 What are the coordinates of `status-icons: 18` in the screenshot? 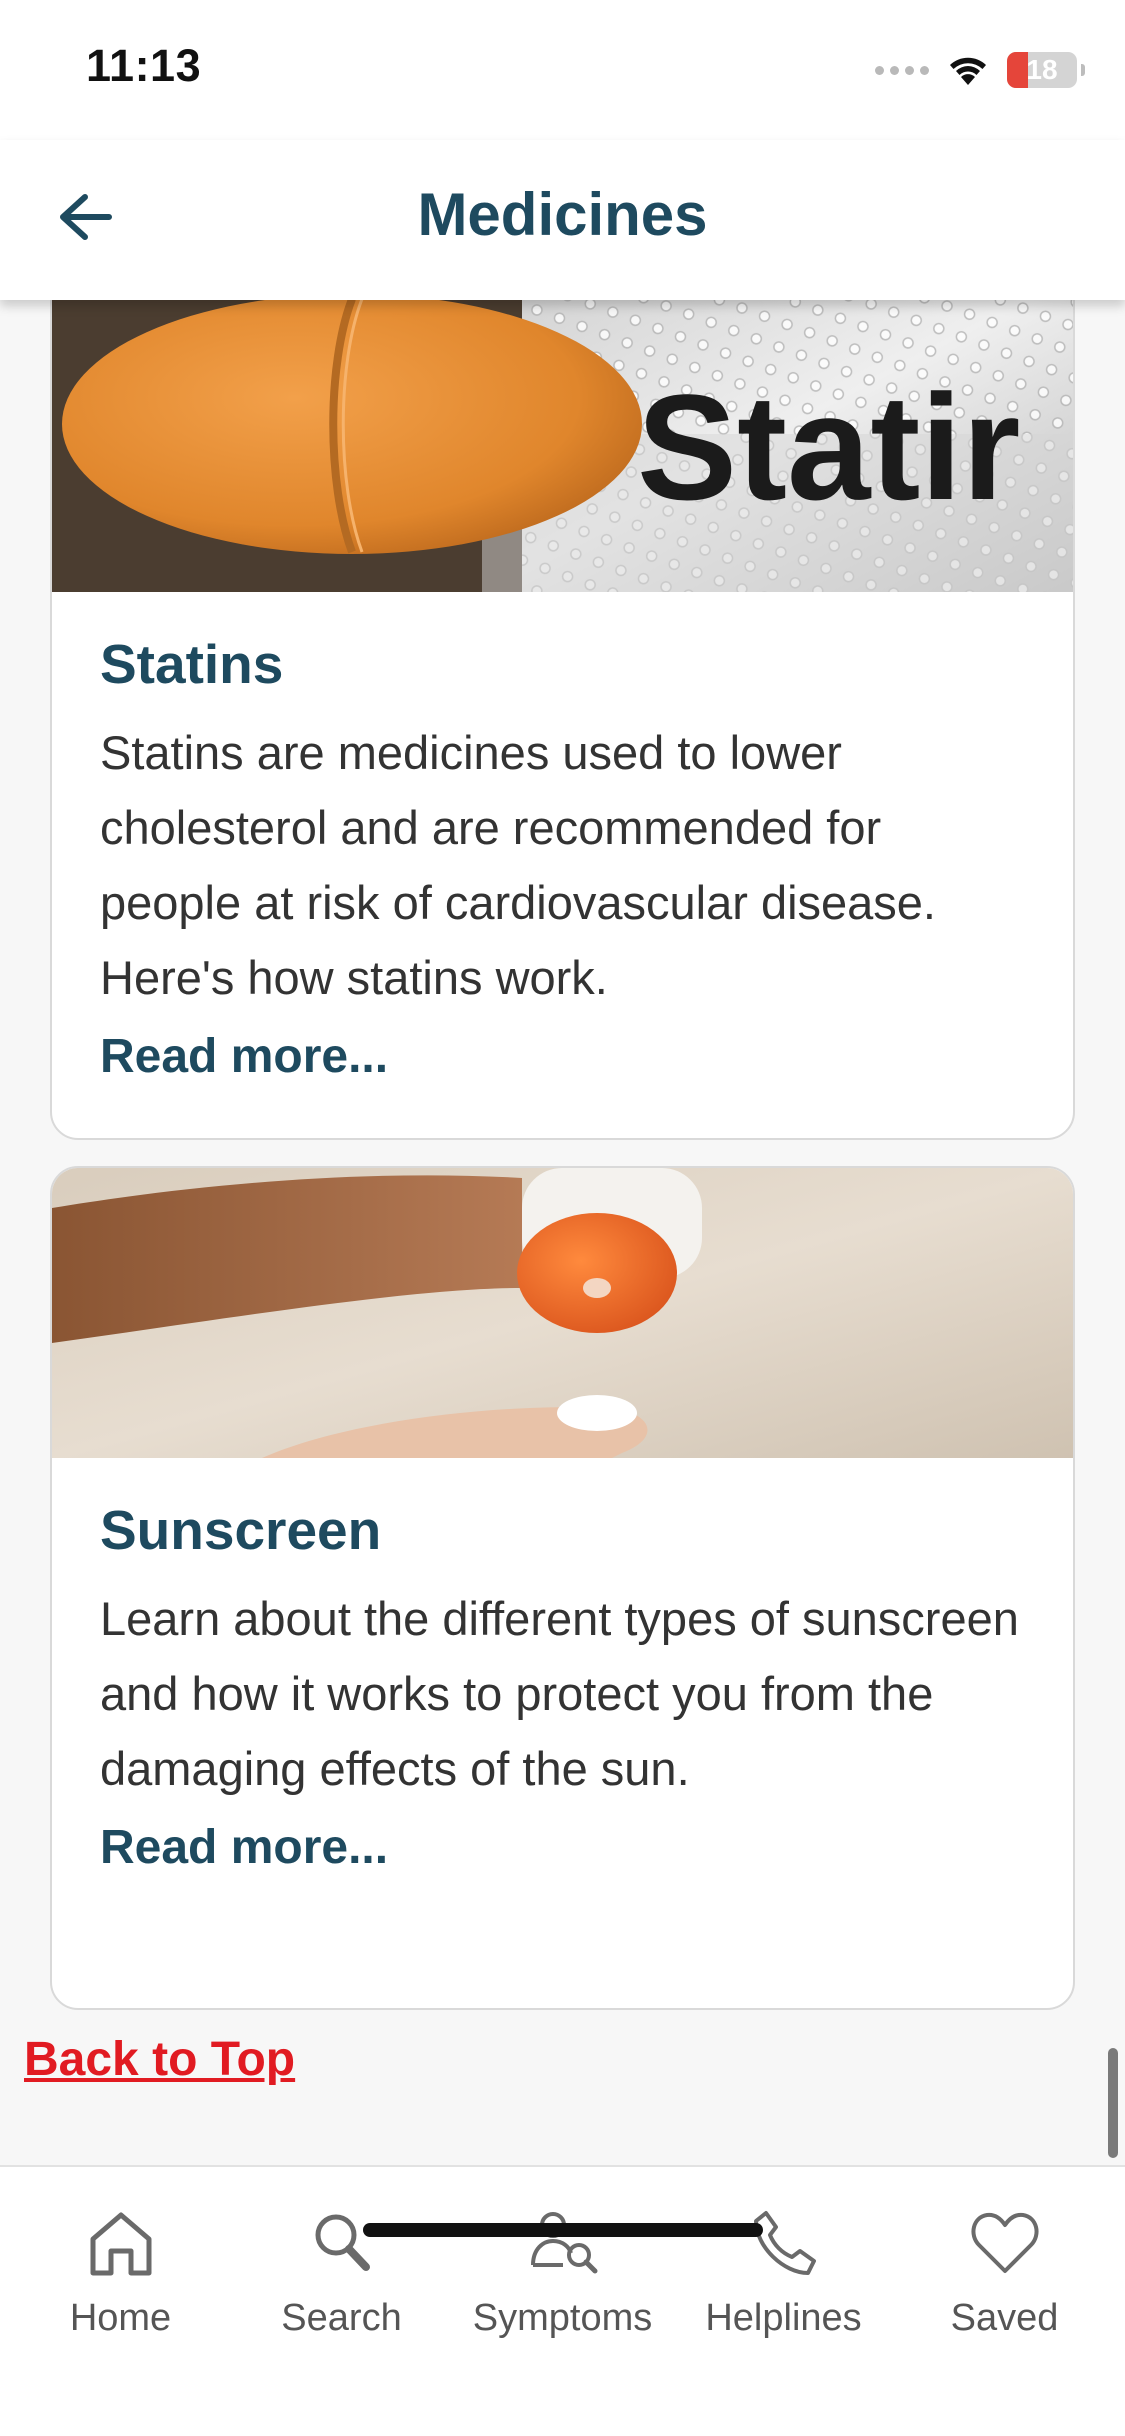 It's located at (980, 70).